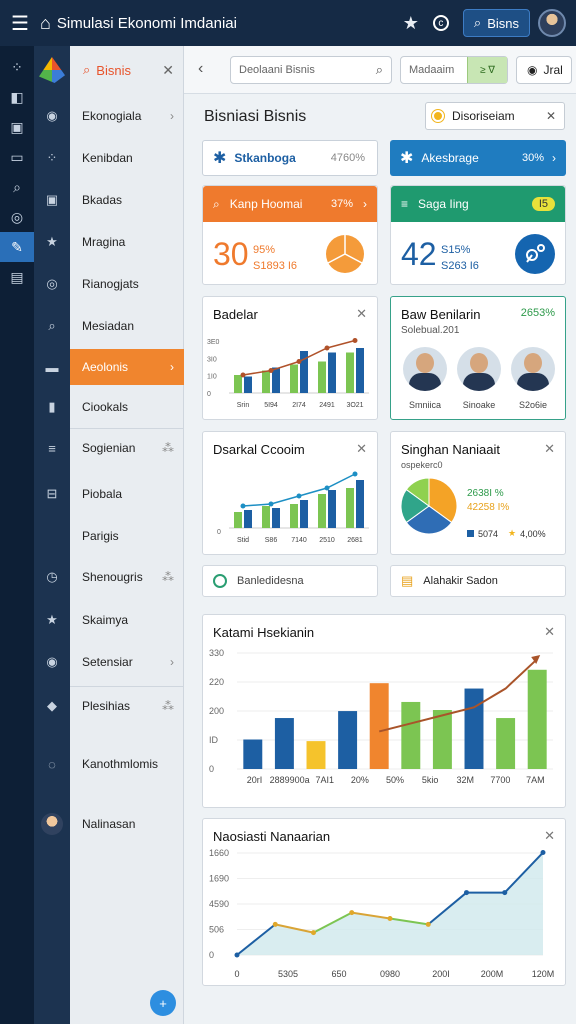 The width and height of the screenshot is (576, 1024). What do you see at coordinates (243, 540) in the screenshot?
I see `x-tick-label: Stid` at bounding box center [243, 540].